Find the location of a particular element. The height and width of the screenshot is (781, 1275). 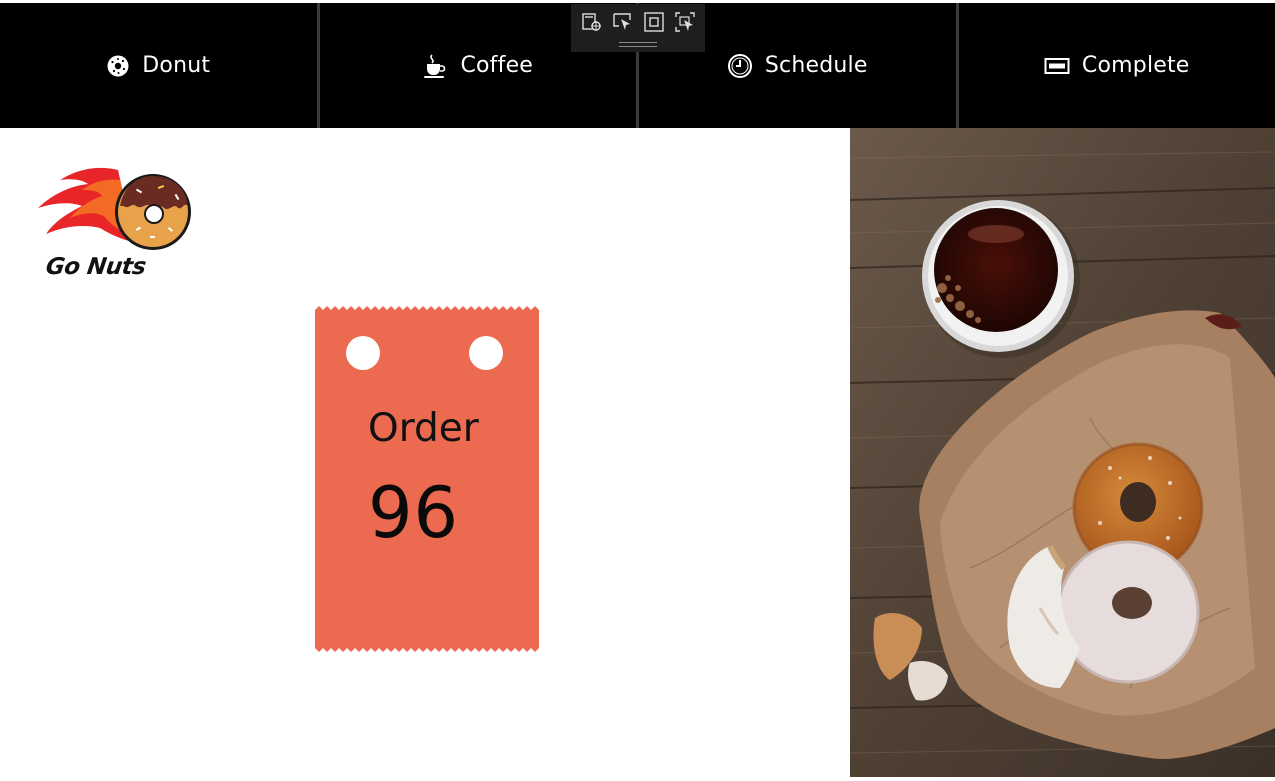

clock-icon is located at coordinates (740, 66).